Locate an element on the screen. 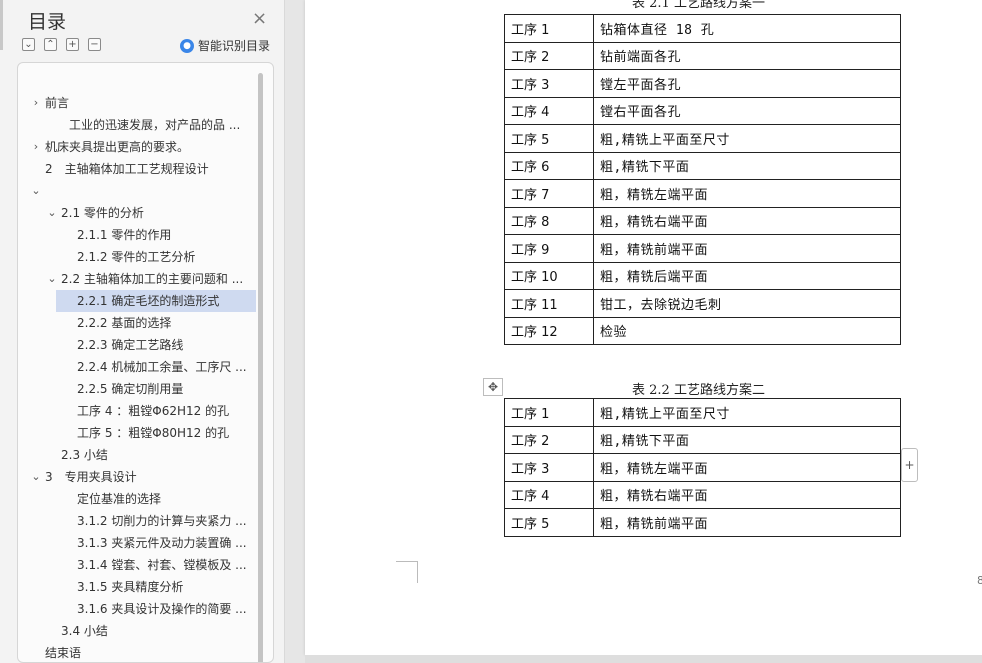  toc-item-label: 2.1 零件的分析 is located at coordinates (102, 213).